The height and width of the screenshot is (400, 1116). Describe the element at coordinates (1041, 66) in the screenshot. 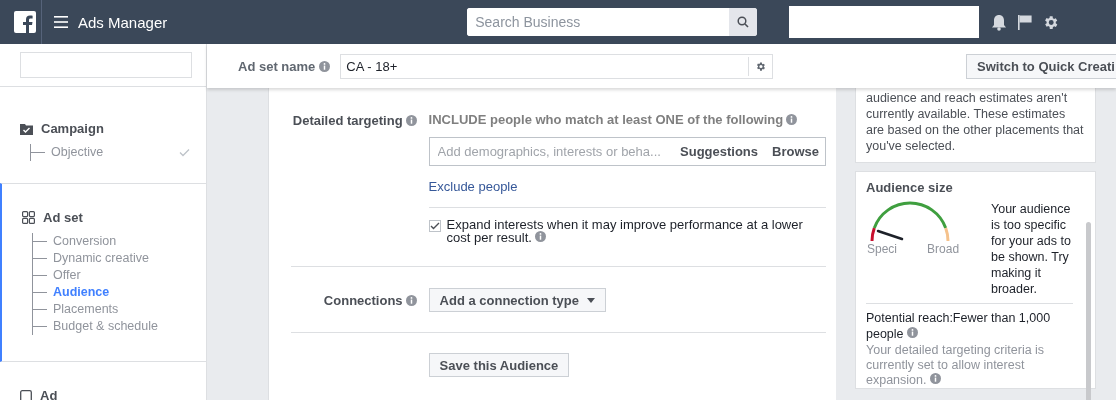

I see `switch-button: Switch to Quick Creati` at that location.